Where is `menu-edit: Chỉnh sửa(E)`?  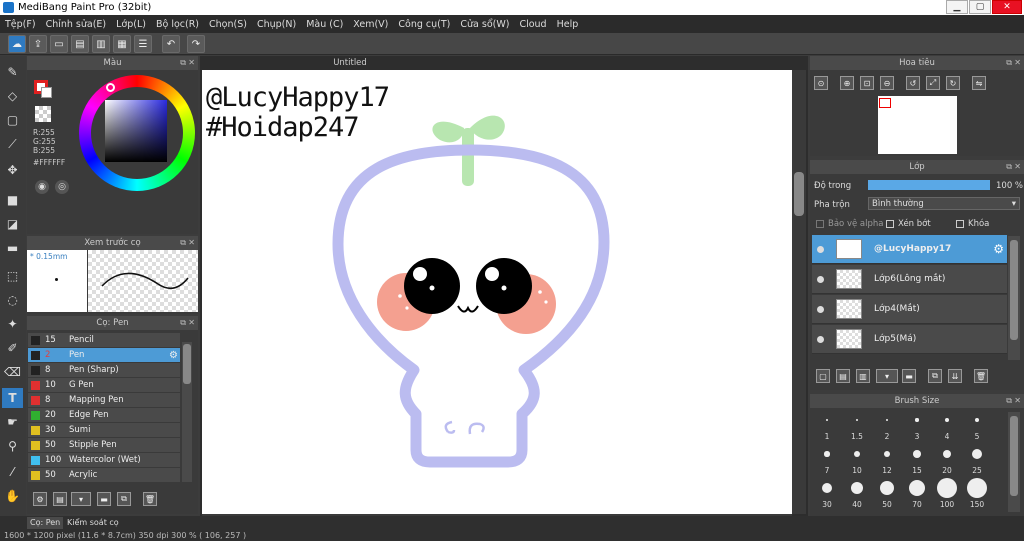 menu-edit: Chỉnh sửa(E) is located at coordinates (76, 24).